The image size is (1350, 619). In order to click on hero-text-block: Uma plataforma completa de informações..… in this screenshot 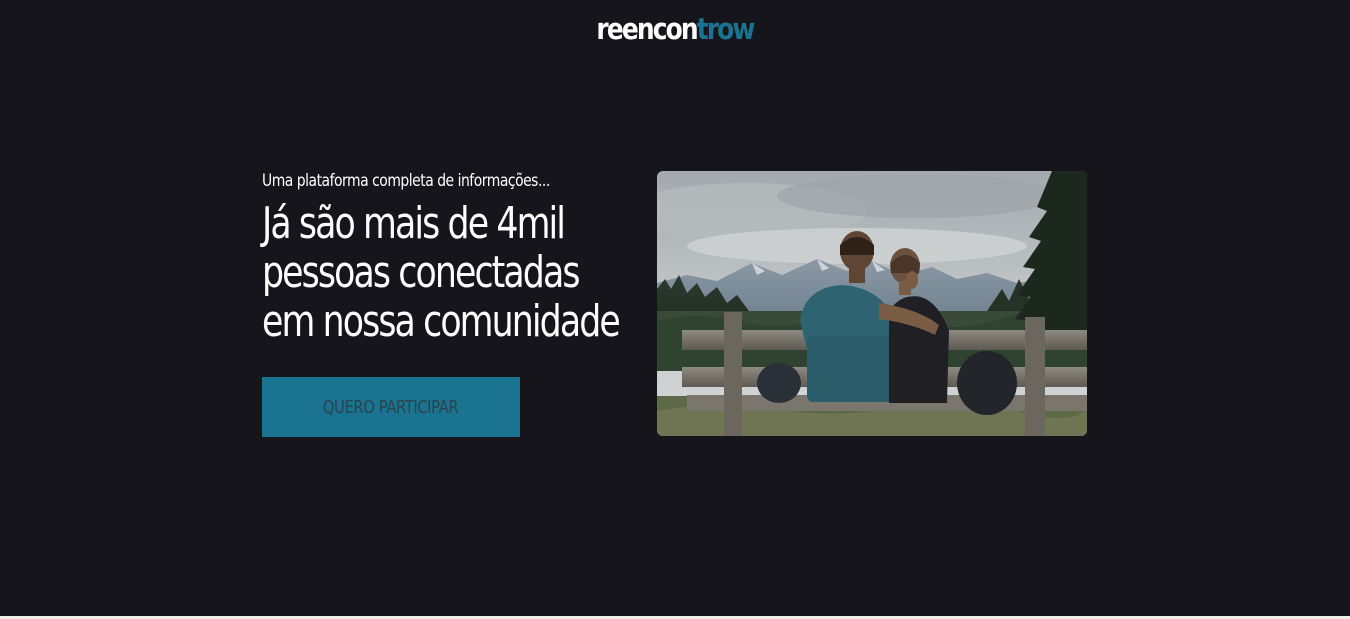, I will do `click(452, 257)`.